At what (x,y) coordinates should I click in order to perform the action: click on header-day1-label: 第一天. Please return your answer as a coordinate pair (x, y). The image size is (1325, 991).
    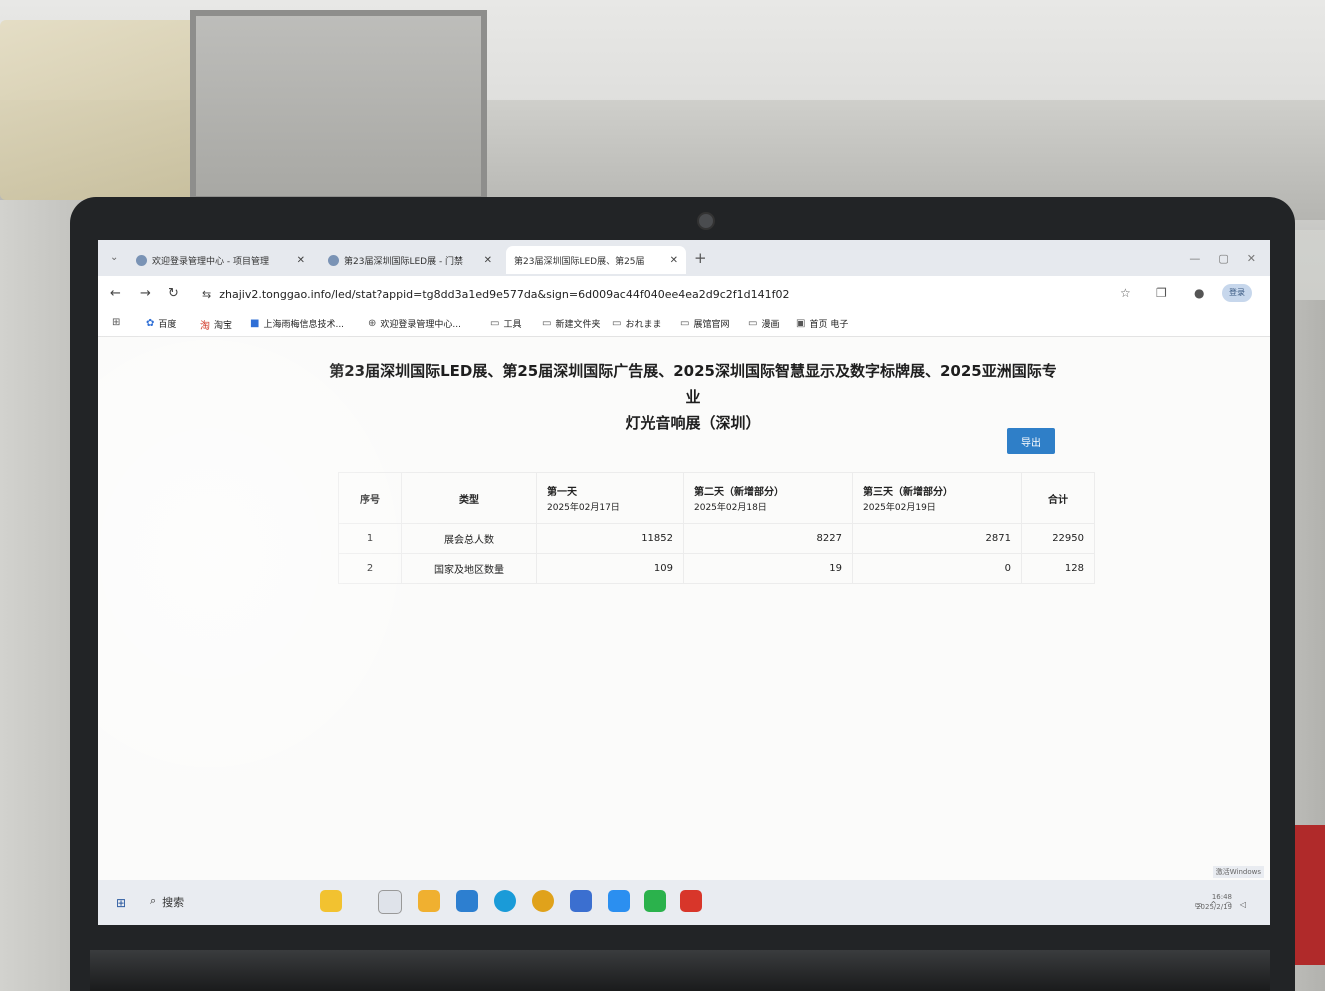
    Looking at the image, I should click on (562, 492).